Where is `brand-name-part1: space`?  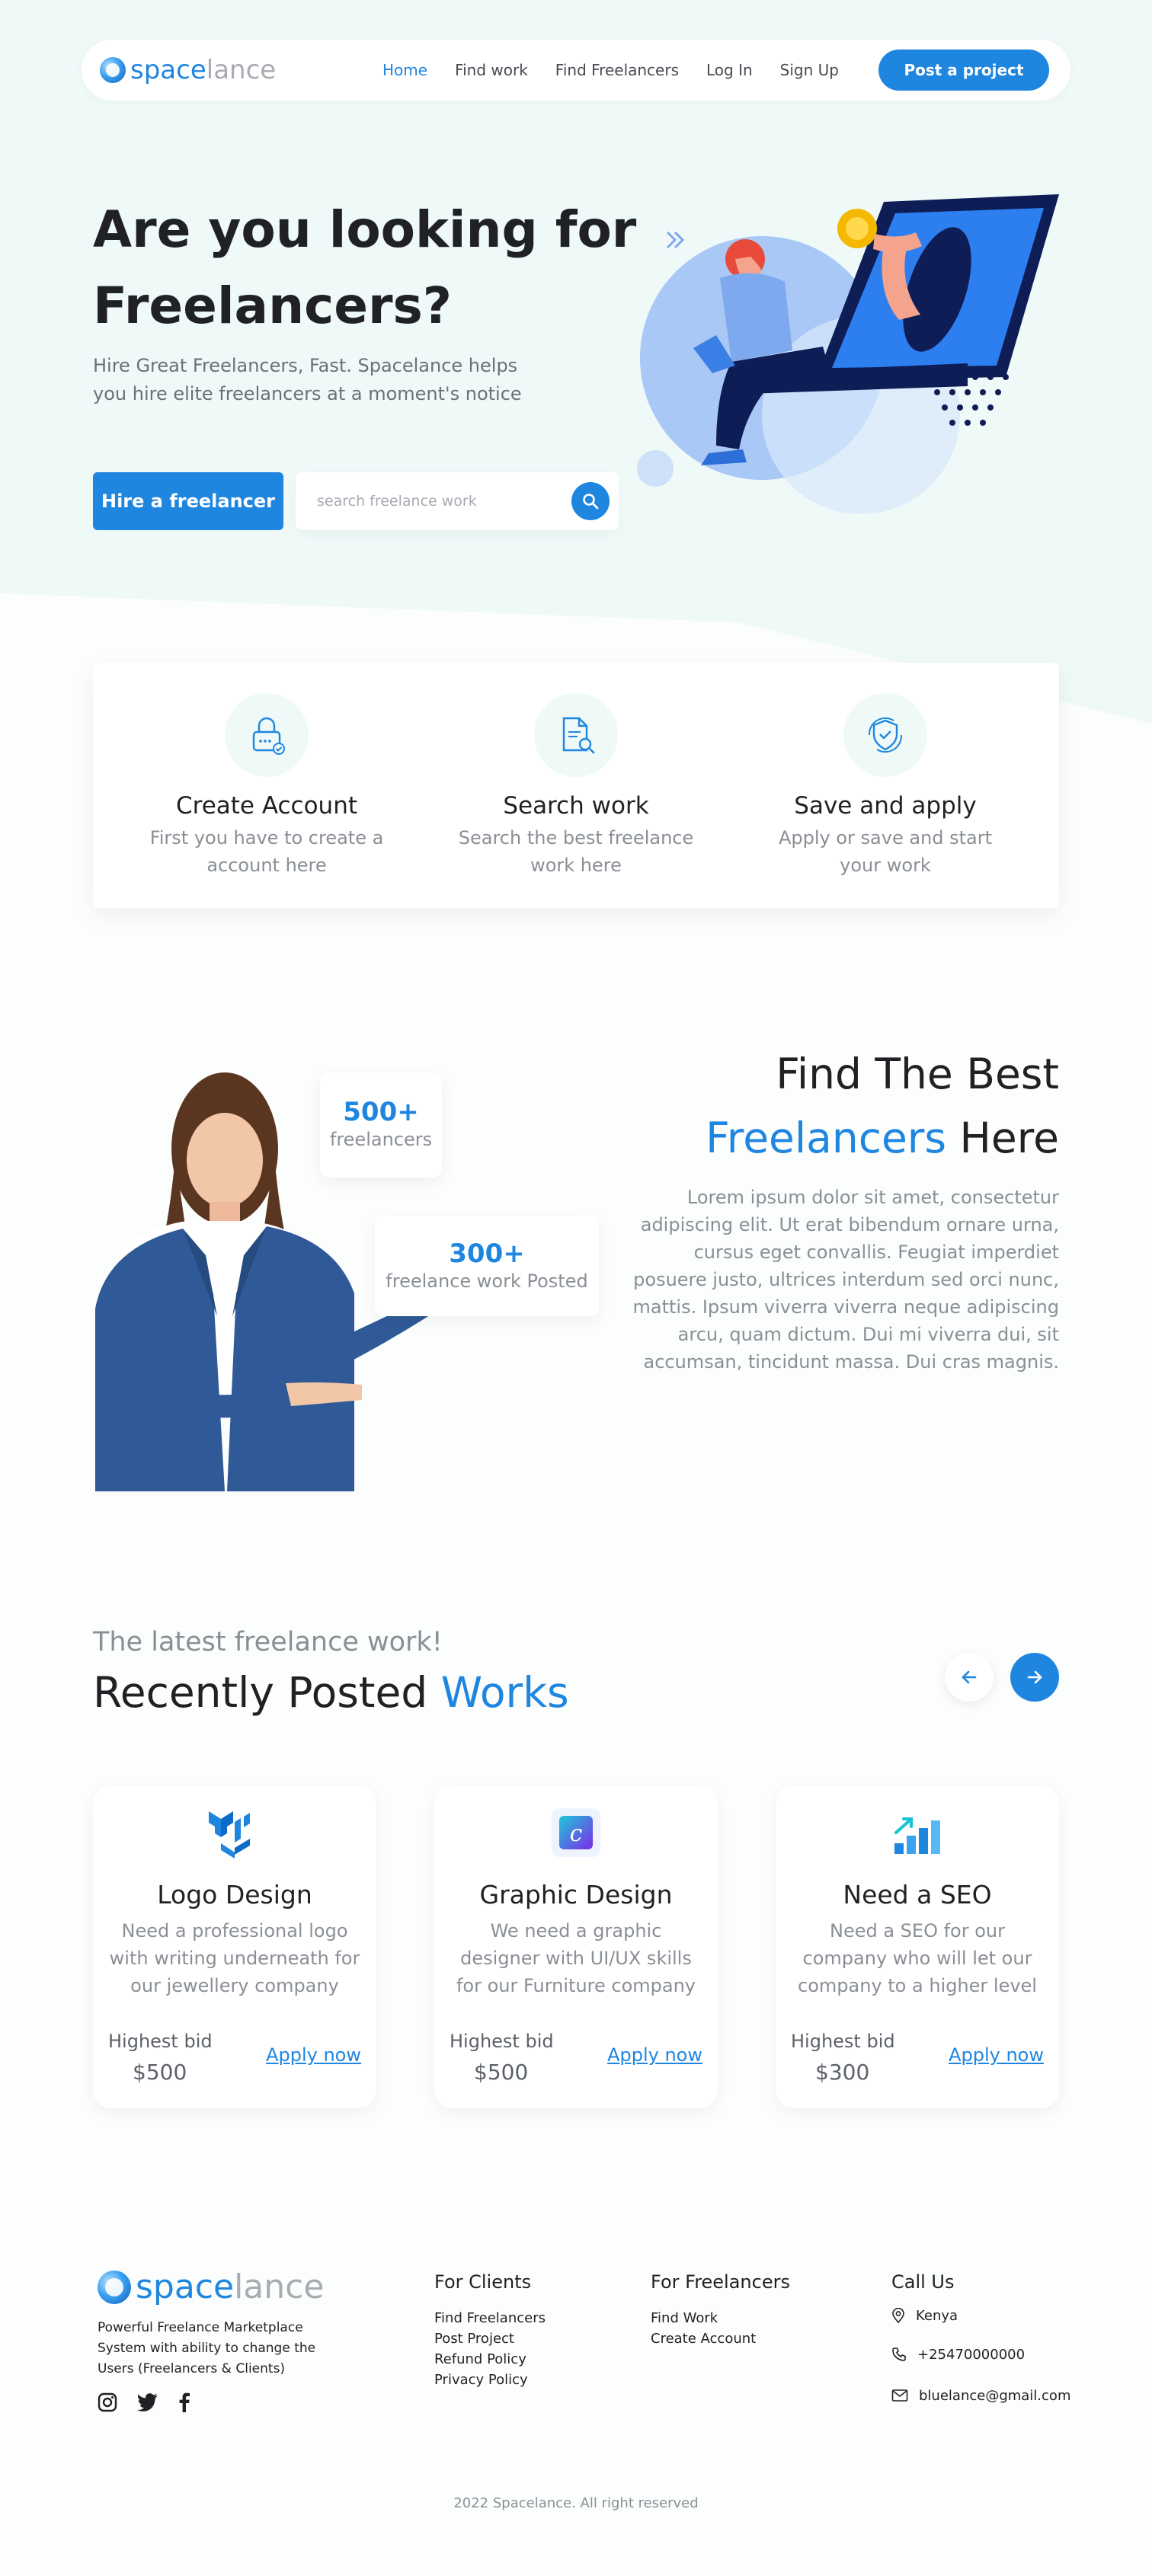
brand-name-part1: space is located at coordinates (185, 2287).